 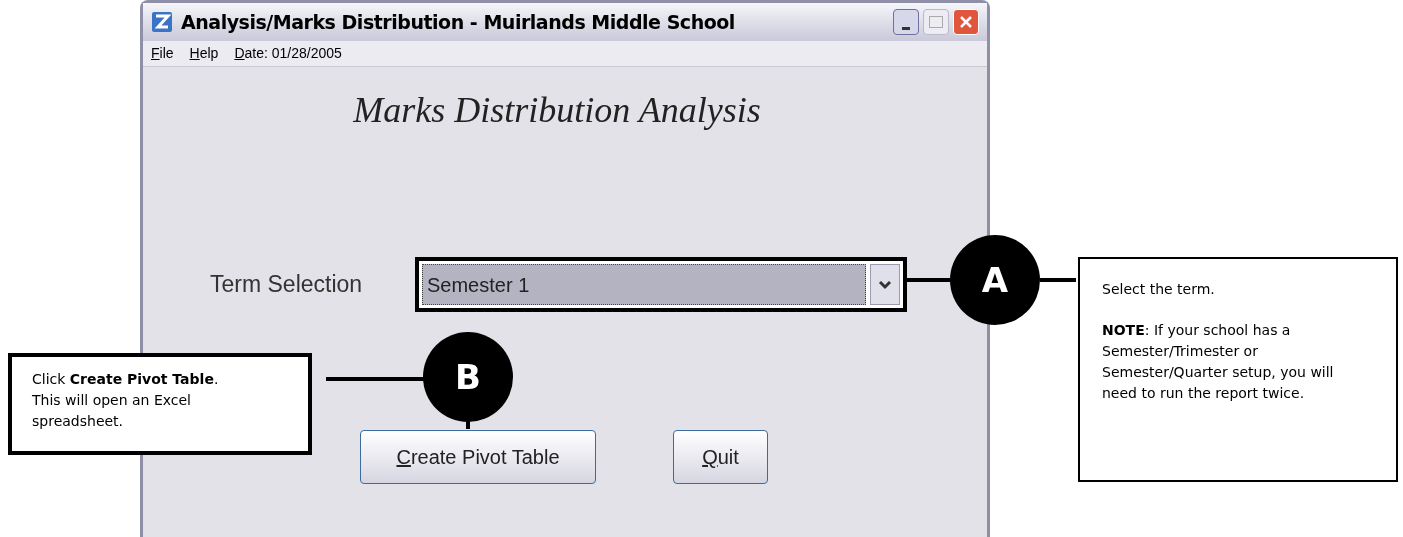 I want to click on window-title: Analysis/Marks Distribution - Muirlands Middle School, so click(x=458, y=22).